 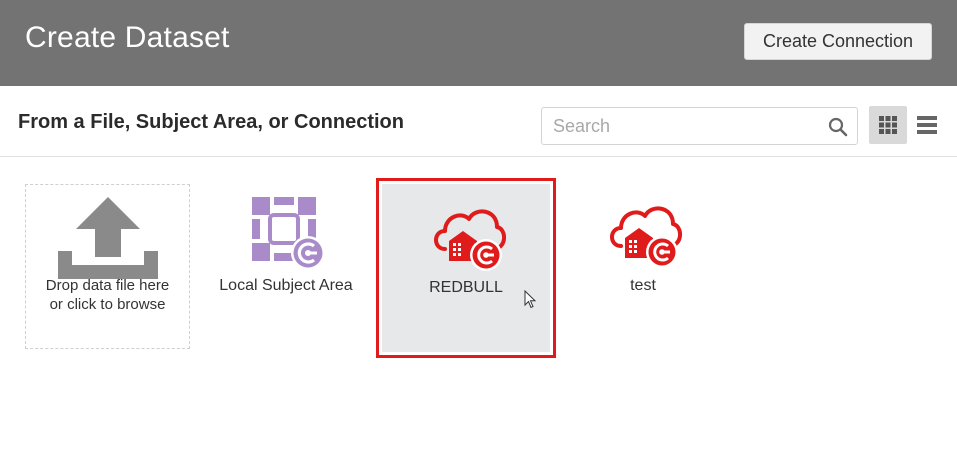 What do you see at coordinates (838, 41) in the screenshot?
I see `create-connection-button: Create Connection` at bounding box center [838, 41].